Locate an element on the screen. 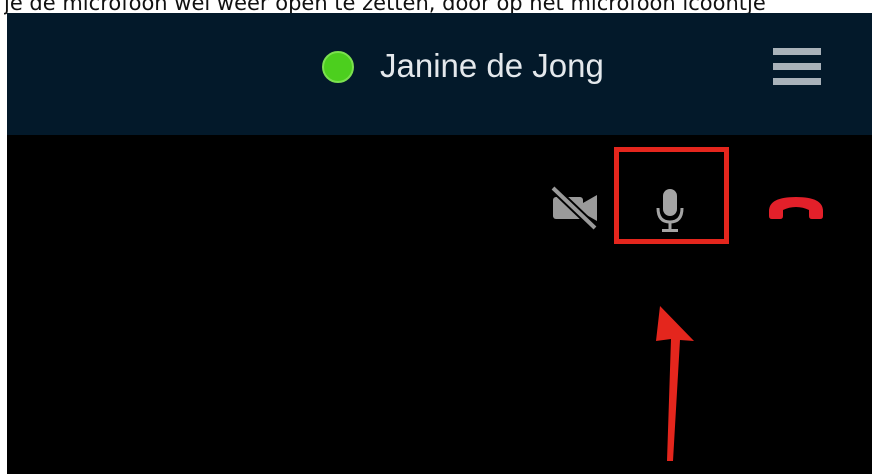  camera-off-icon is located at coordinates (574, 208).